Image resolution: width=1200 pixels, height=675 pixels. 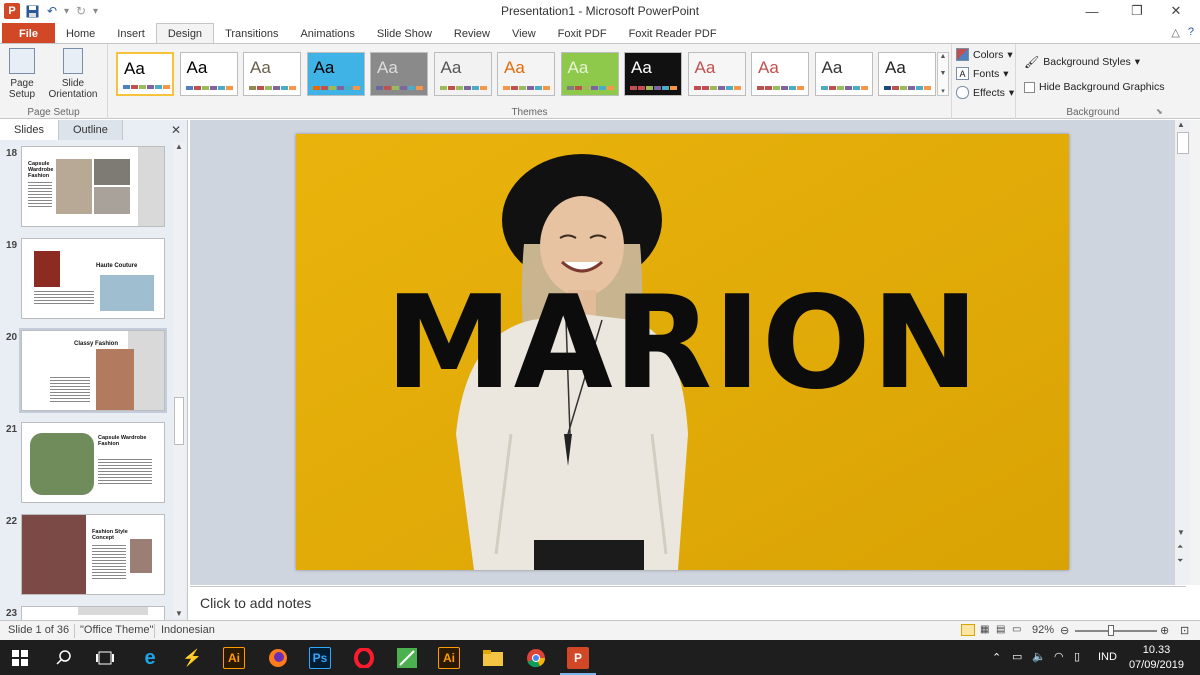 What do you see at coordinates (582, 33) in the screenshot?
I see `tab-foxit-pdf: Foxit PDF` at bounding box center [582, 33].